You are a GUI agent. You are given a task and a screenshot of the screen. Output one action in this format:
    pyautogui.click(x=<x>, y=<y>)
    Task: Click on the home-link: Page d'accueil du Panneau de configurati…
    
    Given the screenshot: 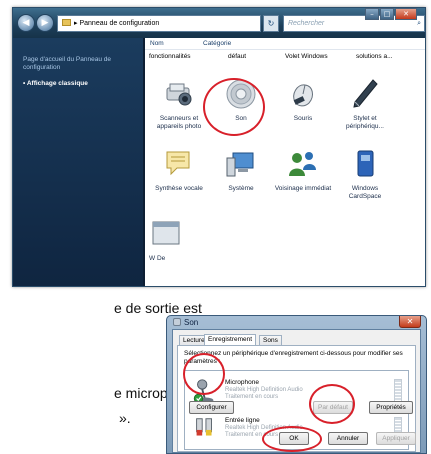 What is the action you would take?
    pyautogui.click(x=78, y=64)
    